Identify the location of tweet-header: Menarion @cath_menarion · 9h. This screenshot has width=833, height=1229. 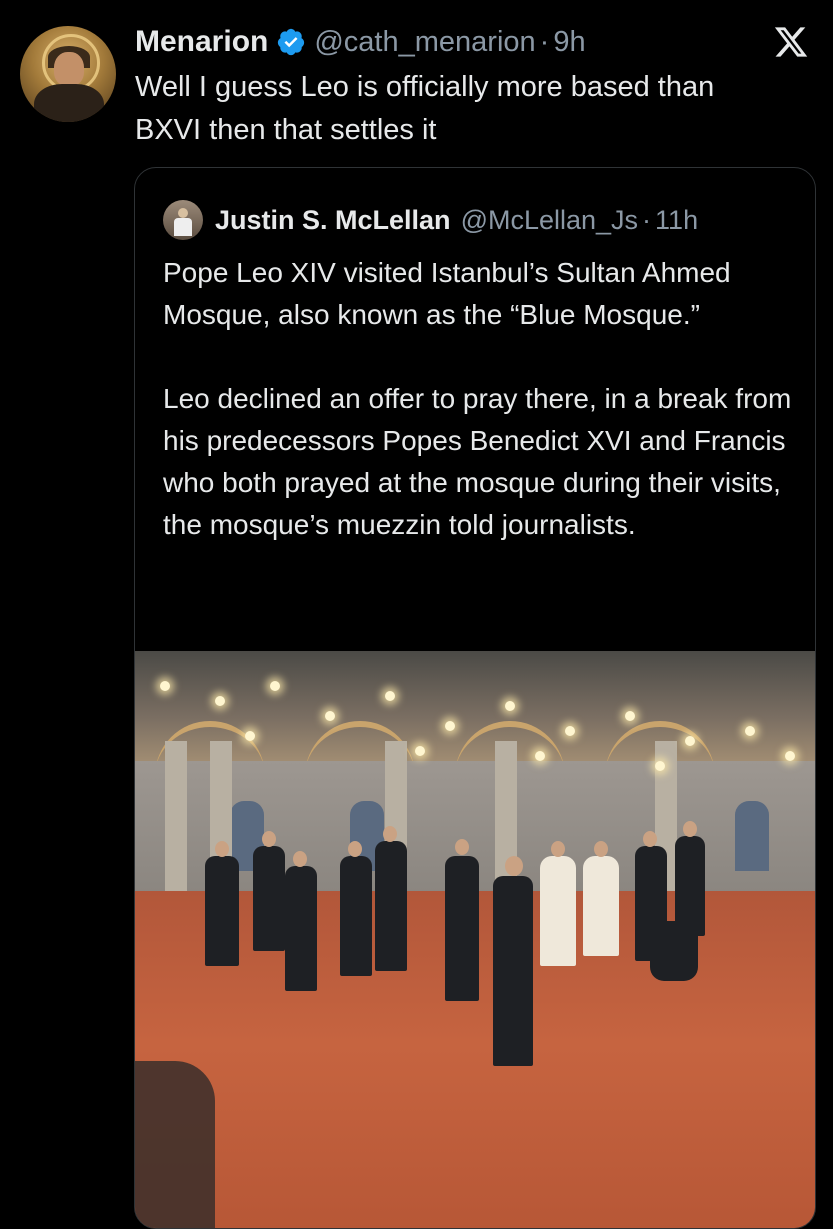
(360, 42).